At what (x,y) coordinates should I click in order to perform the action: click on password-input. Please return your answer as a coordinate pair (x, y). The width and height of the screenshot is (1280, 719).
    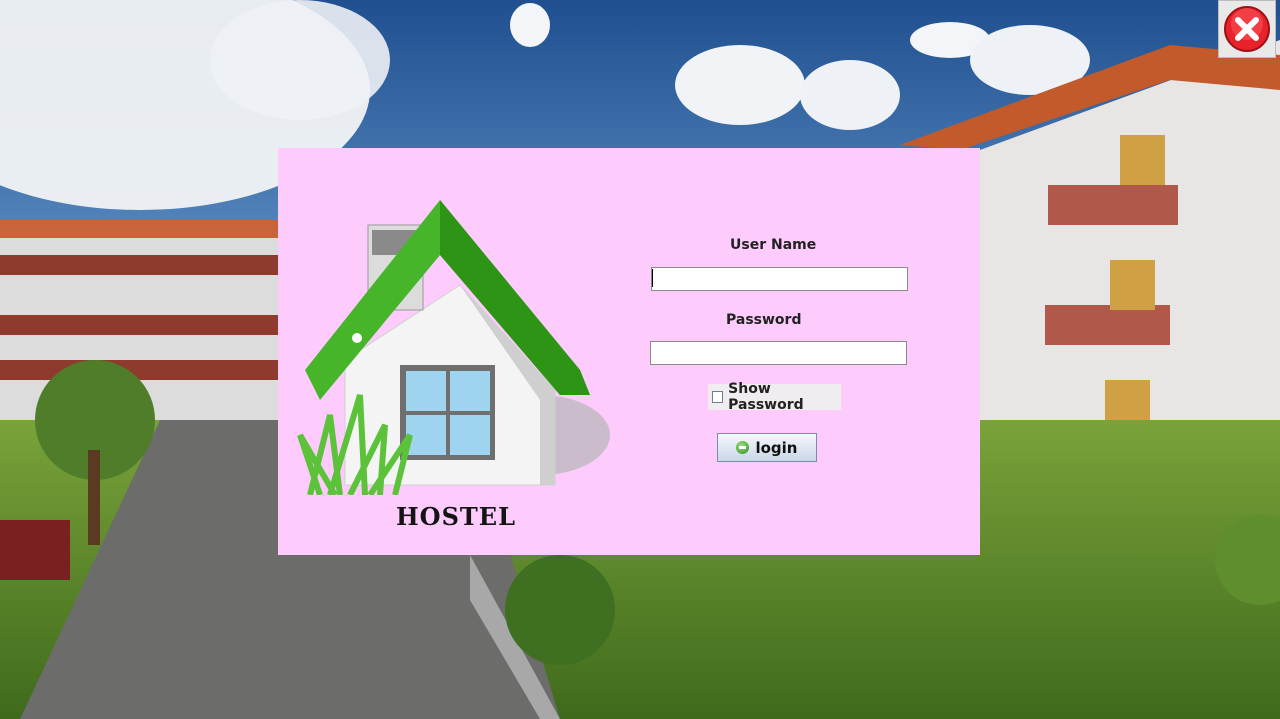
    Looking at the image, I should click on (778, 353).